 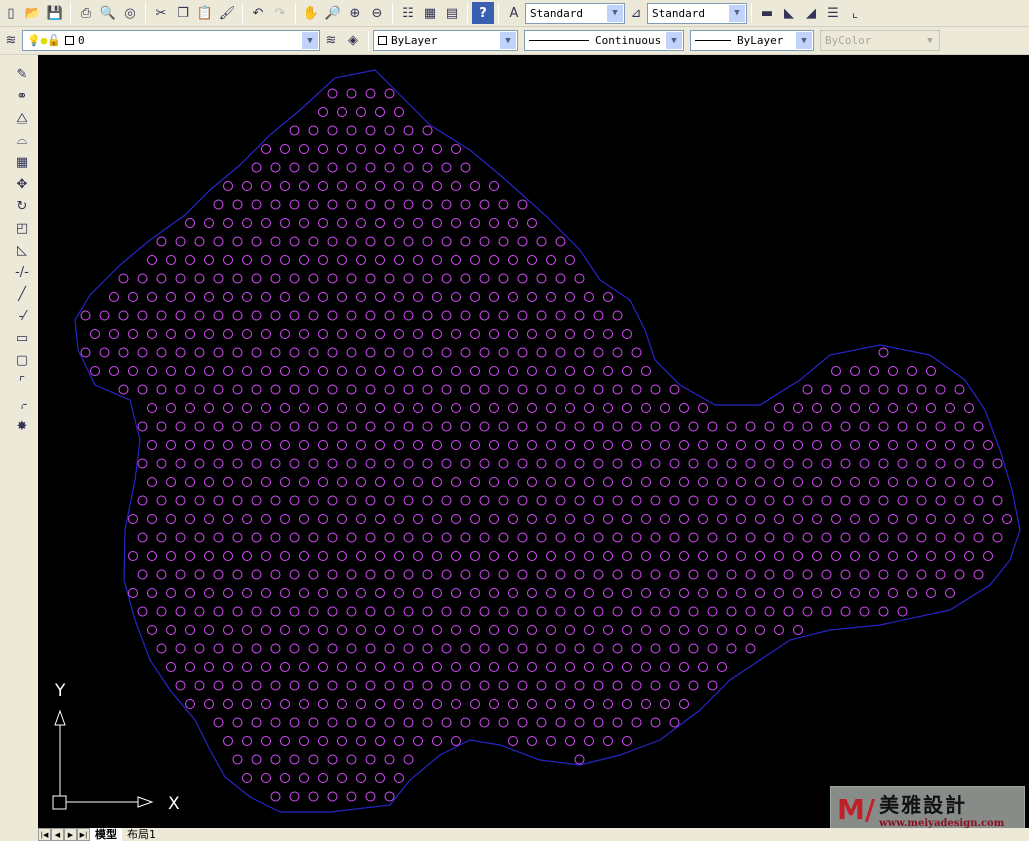 I want to click on modify-tool-icon: ⌓, so click(x=22, y=140).